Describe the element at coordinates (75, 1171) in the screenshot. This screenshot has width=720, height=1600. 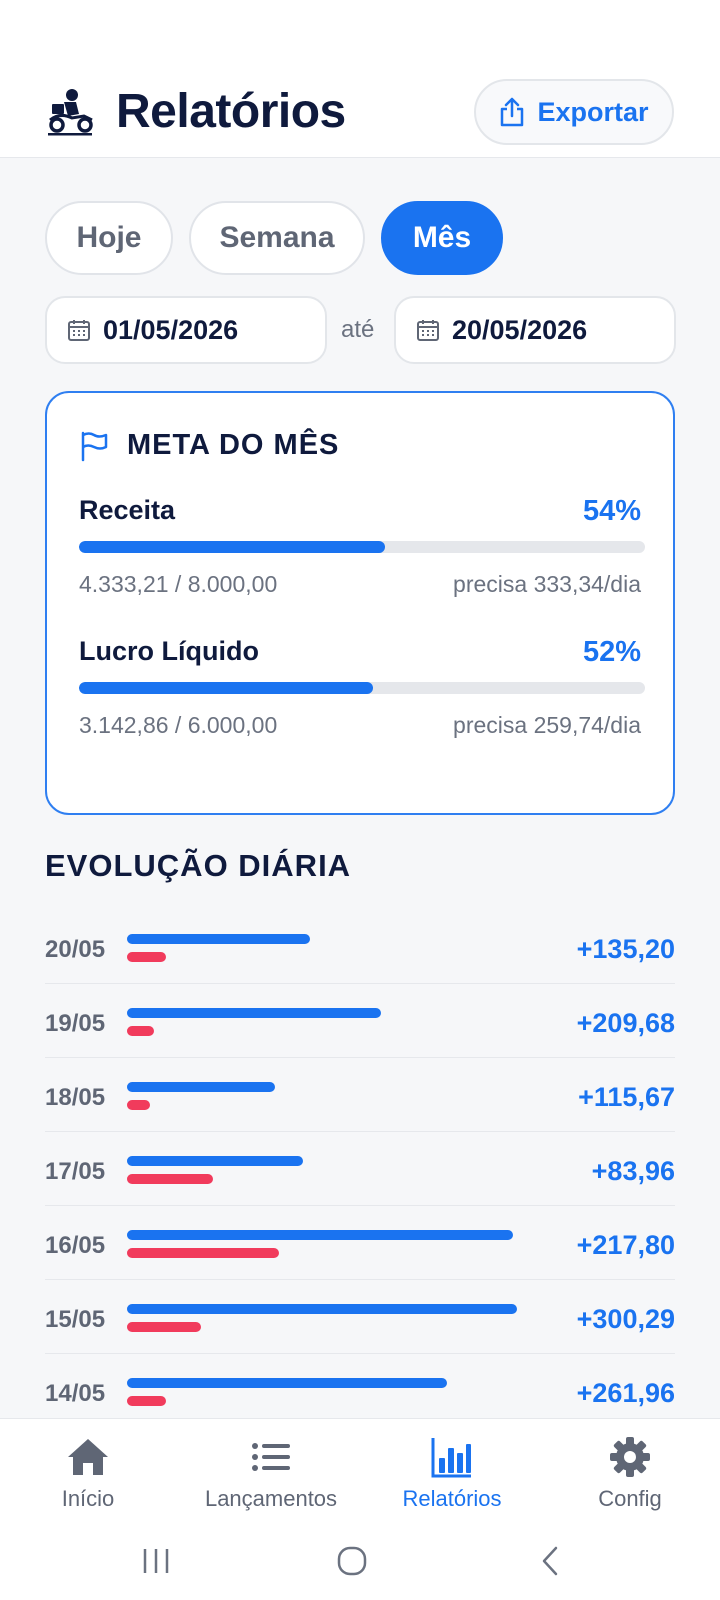
I see `daily-row-date: 17/05` at that location.